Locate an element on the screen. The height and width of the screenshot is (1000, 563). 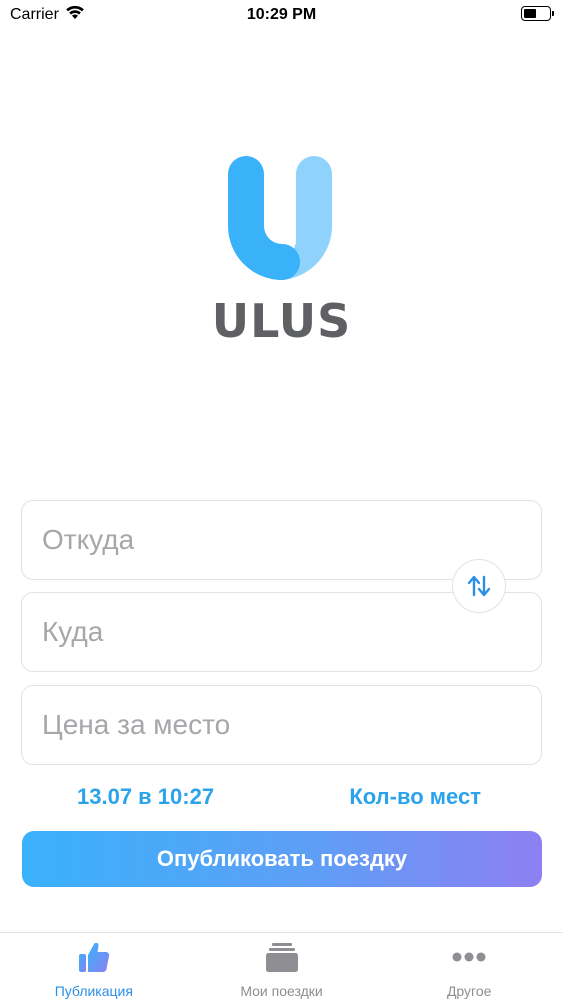
price-field is located at coordinates (281, 725).